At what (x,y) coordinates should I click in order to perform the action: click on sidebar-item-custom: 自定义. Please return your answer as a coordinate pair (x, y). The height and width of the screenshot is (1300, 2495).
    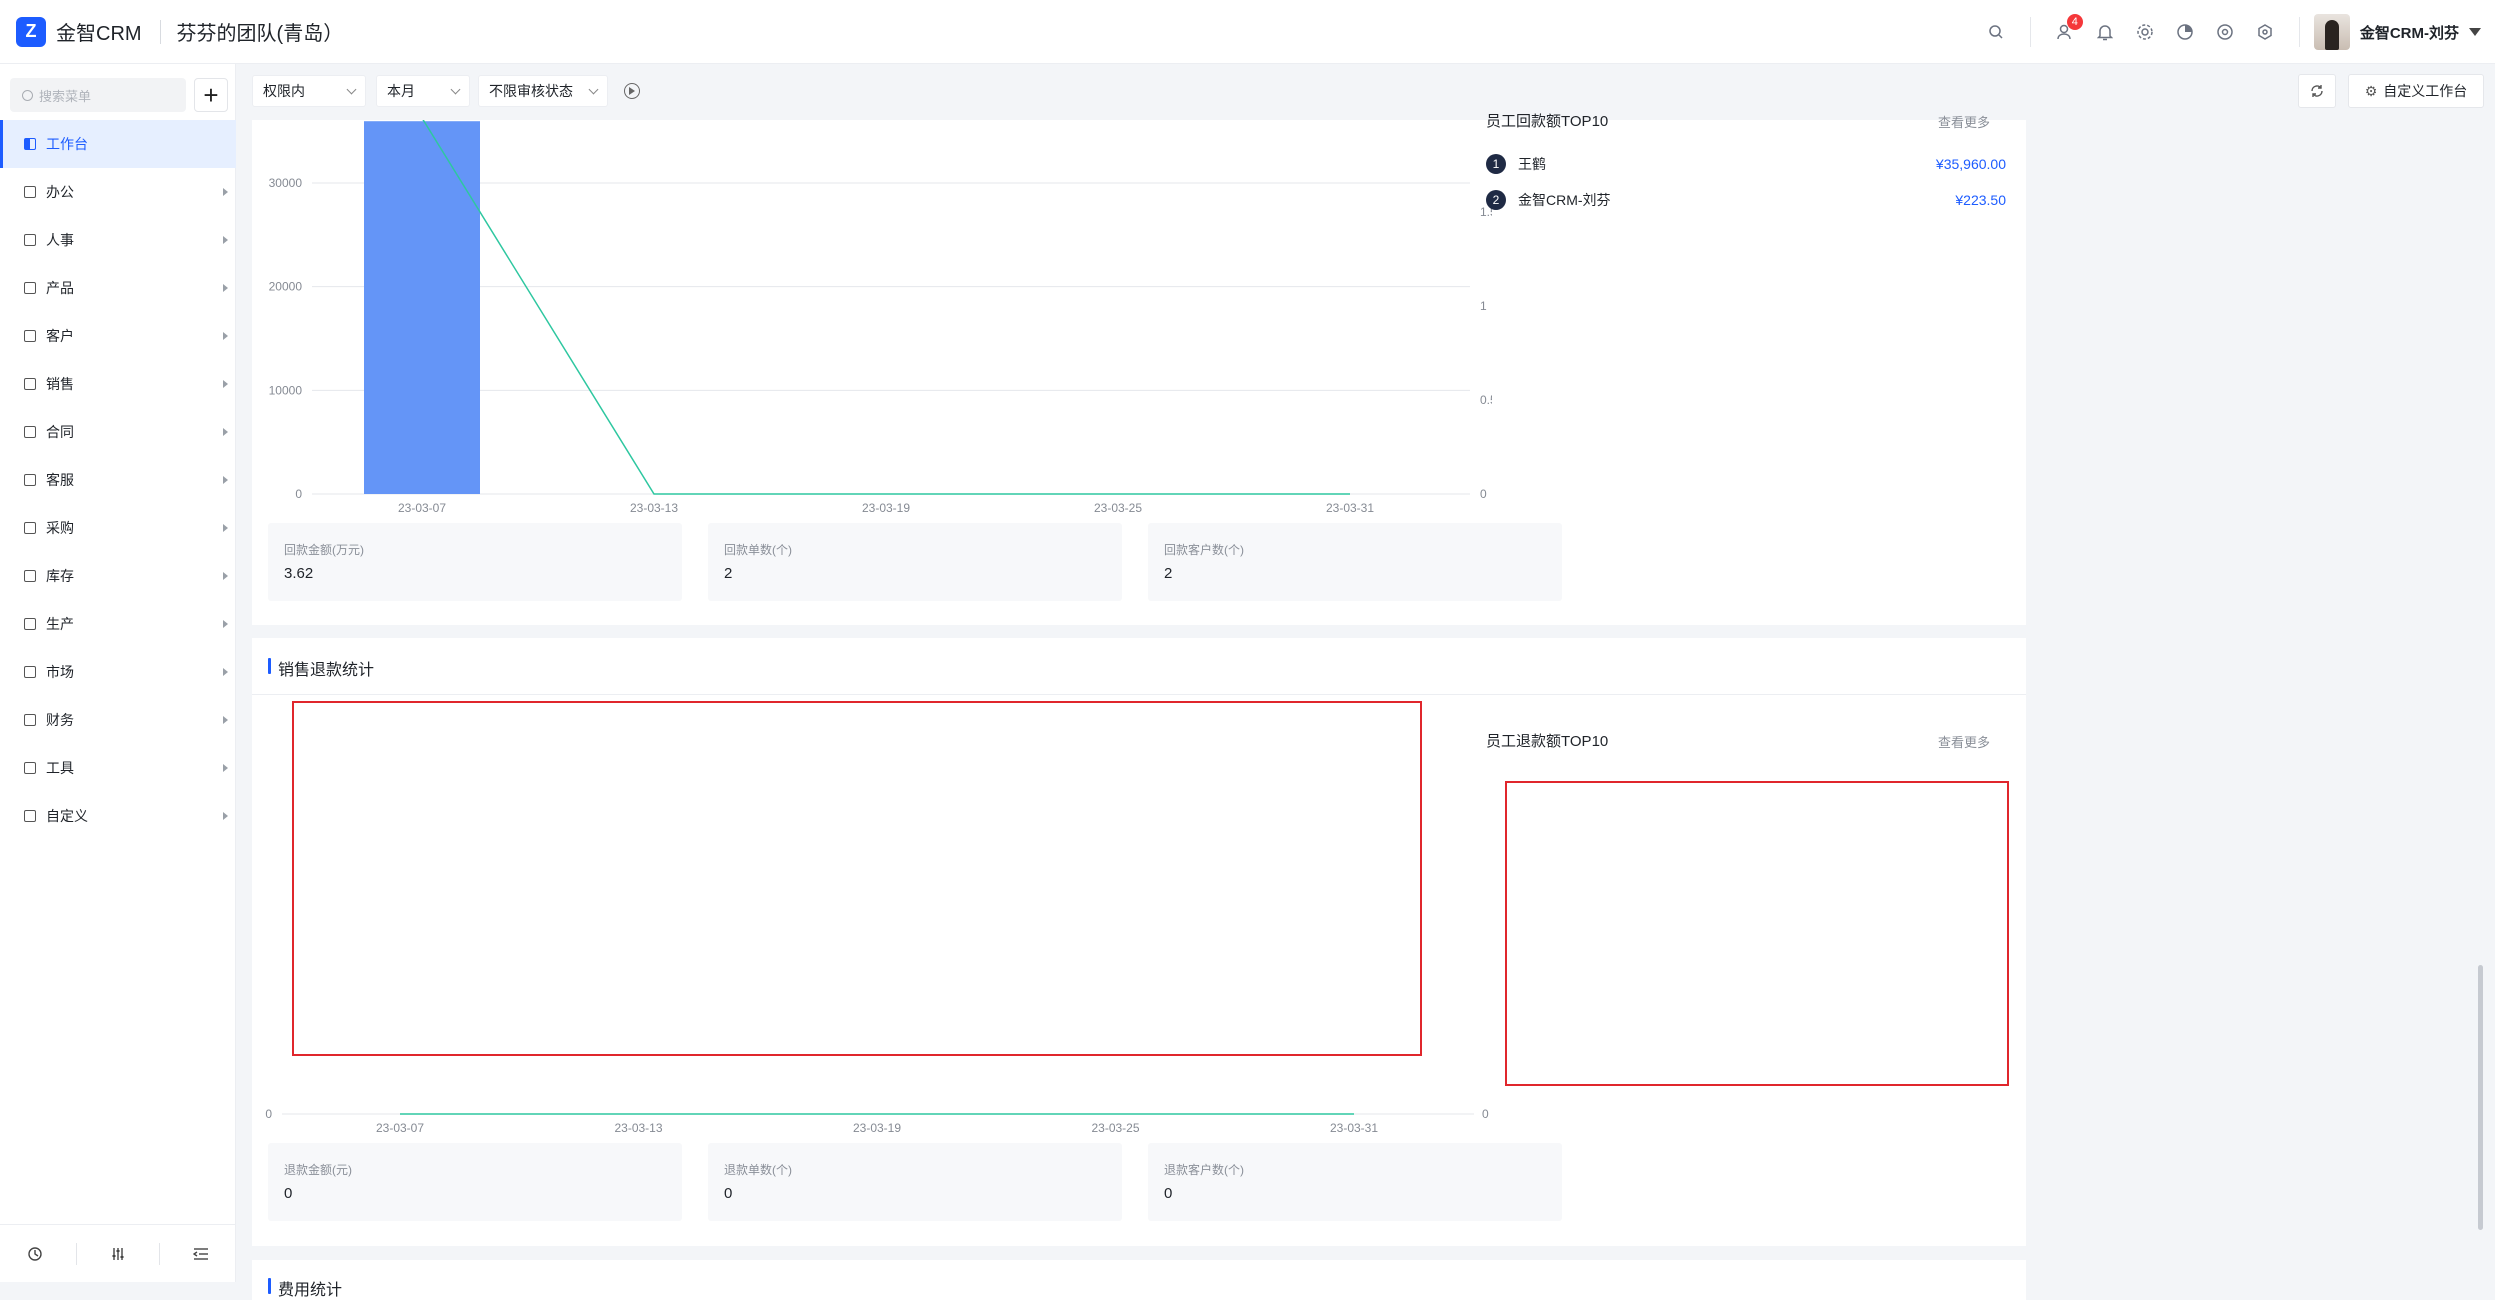
    Looking at the image, I should click on (118, 816).